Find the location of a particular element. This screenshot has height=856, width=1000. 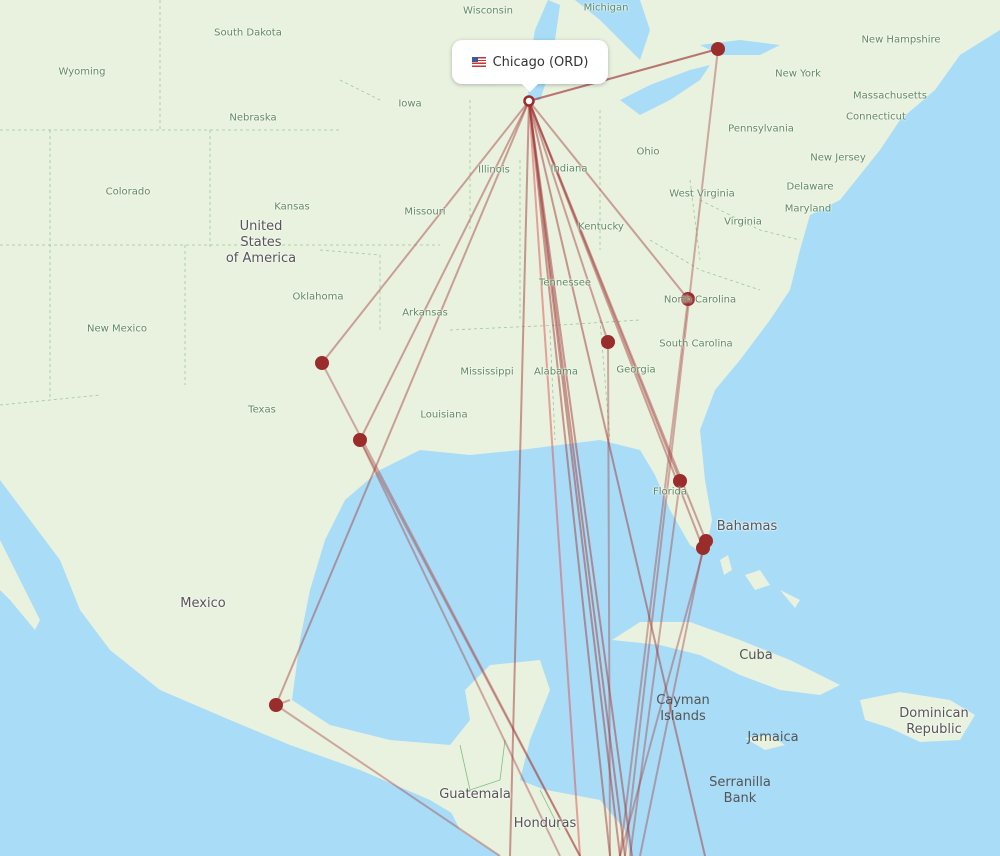

cuba is located at coordinates (726, 658).